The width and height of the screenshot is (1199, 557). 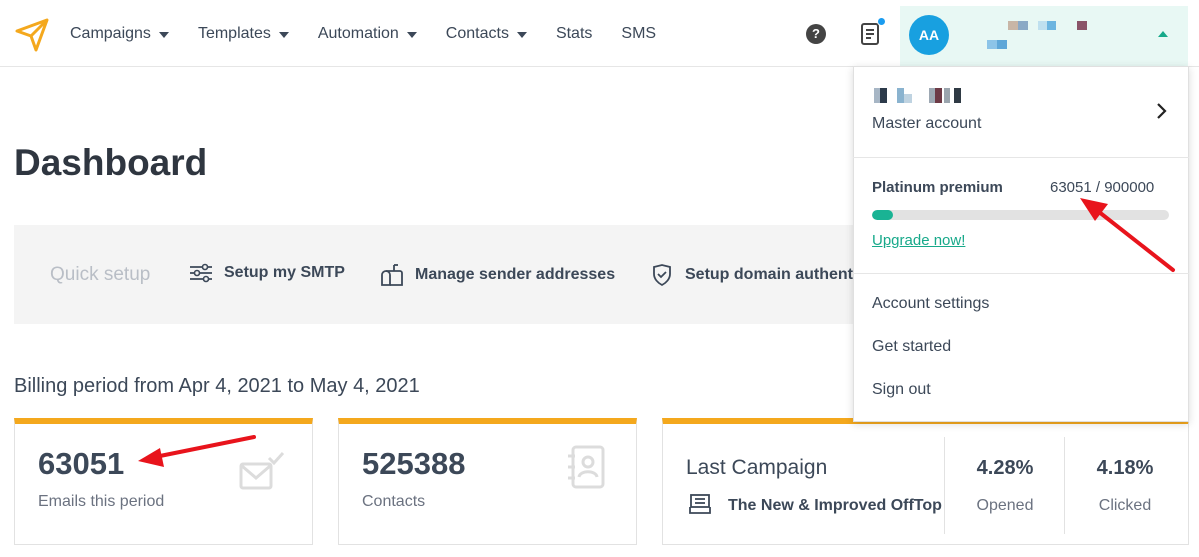 What do you see at coordinates (1102, 187) in the screenshot?
I see `plan-usage: 63051 / 900000` at bounding box center [1102, 187].